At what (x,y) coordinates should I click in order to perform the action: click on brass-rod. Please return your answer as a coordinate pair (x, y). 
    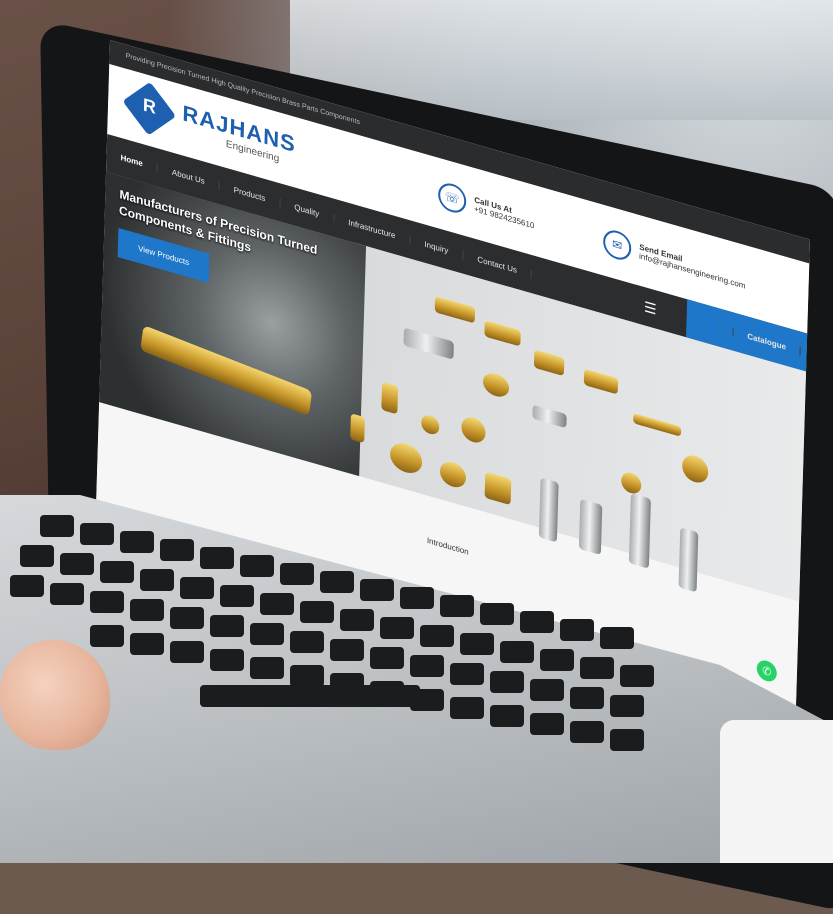
    Looking at the image, I should click on (226, 371).